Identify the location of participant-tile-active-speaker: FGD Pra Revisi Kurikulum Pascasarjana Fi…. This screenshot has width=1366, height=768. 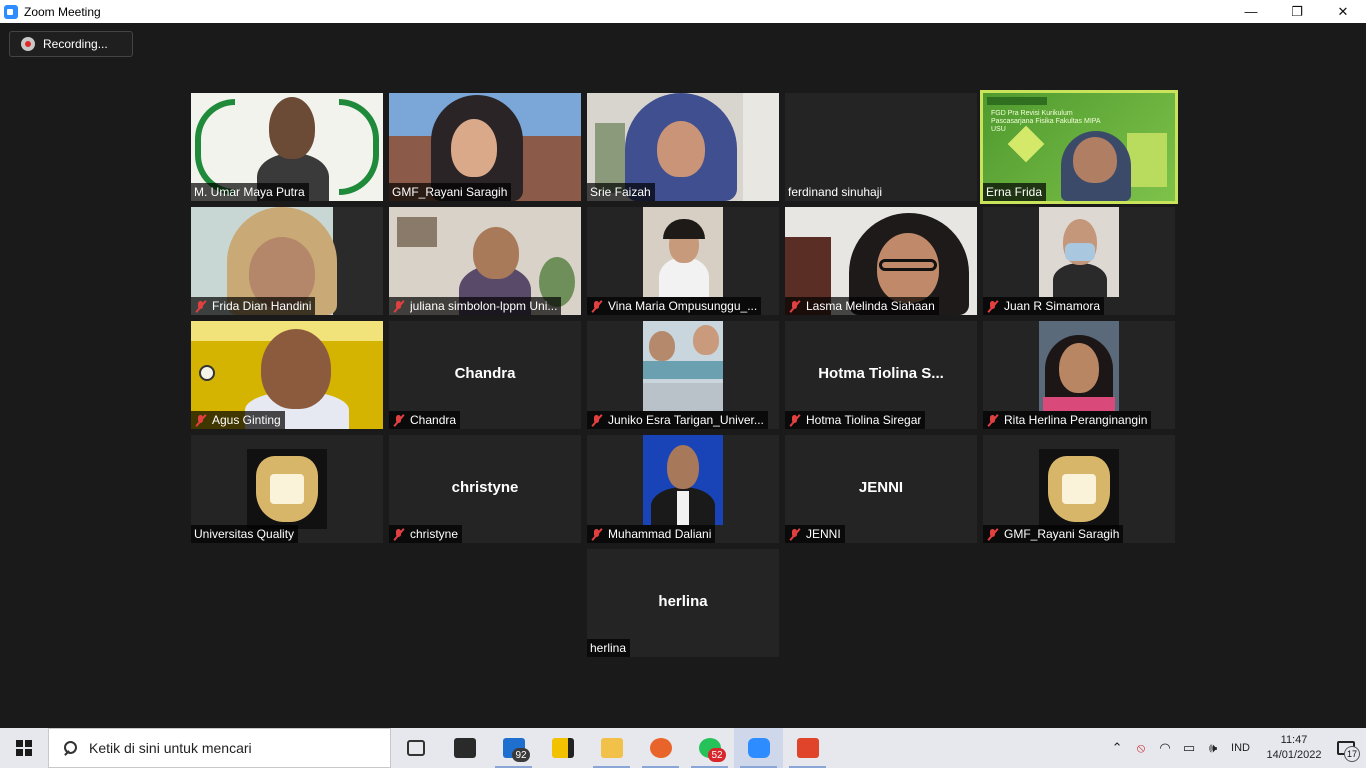
(1079, 147).